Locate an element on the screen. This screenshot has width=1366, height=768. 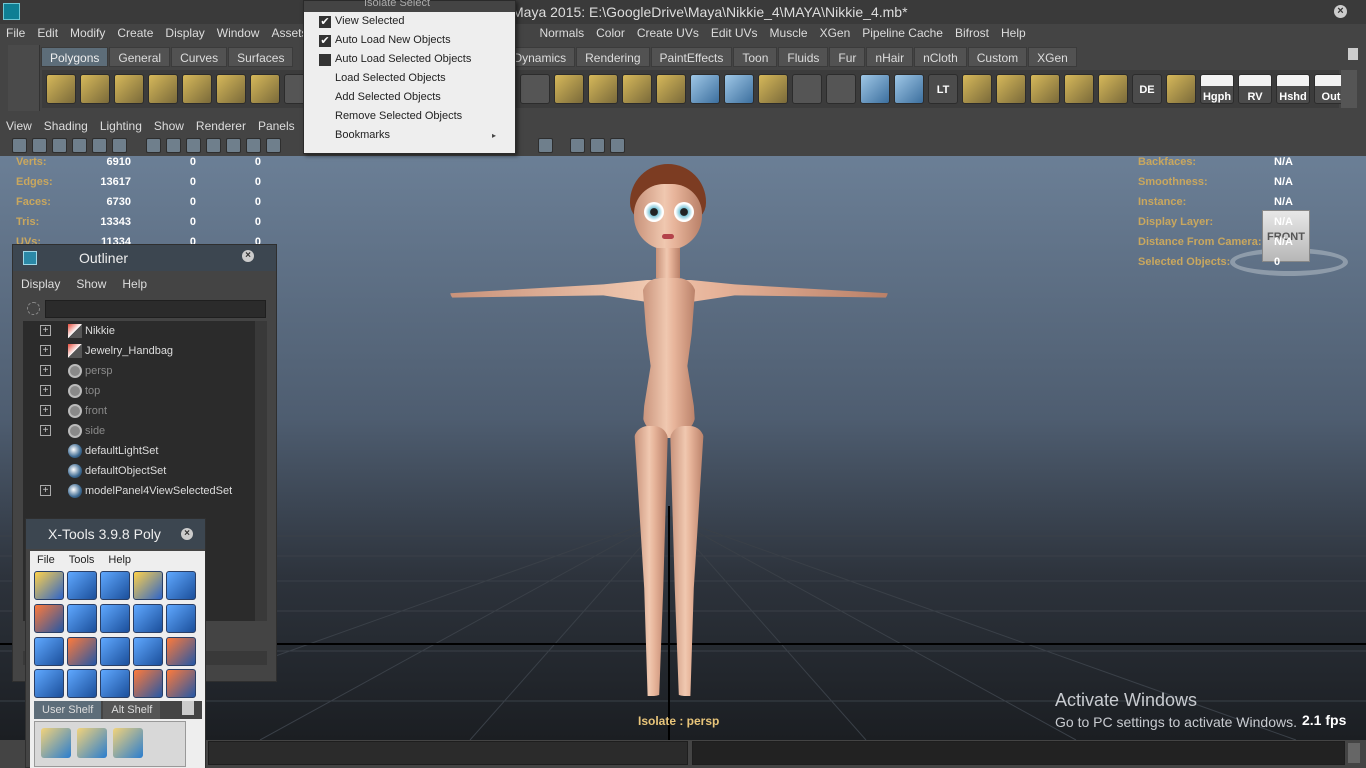
outliner-search-input is located at coordinates (155, 309).